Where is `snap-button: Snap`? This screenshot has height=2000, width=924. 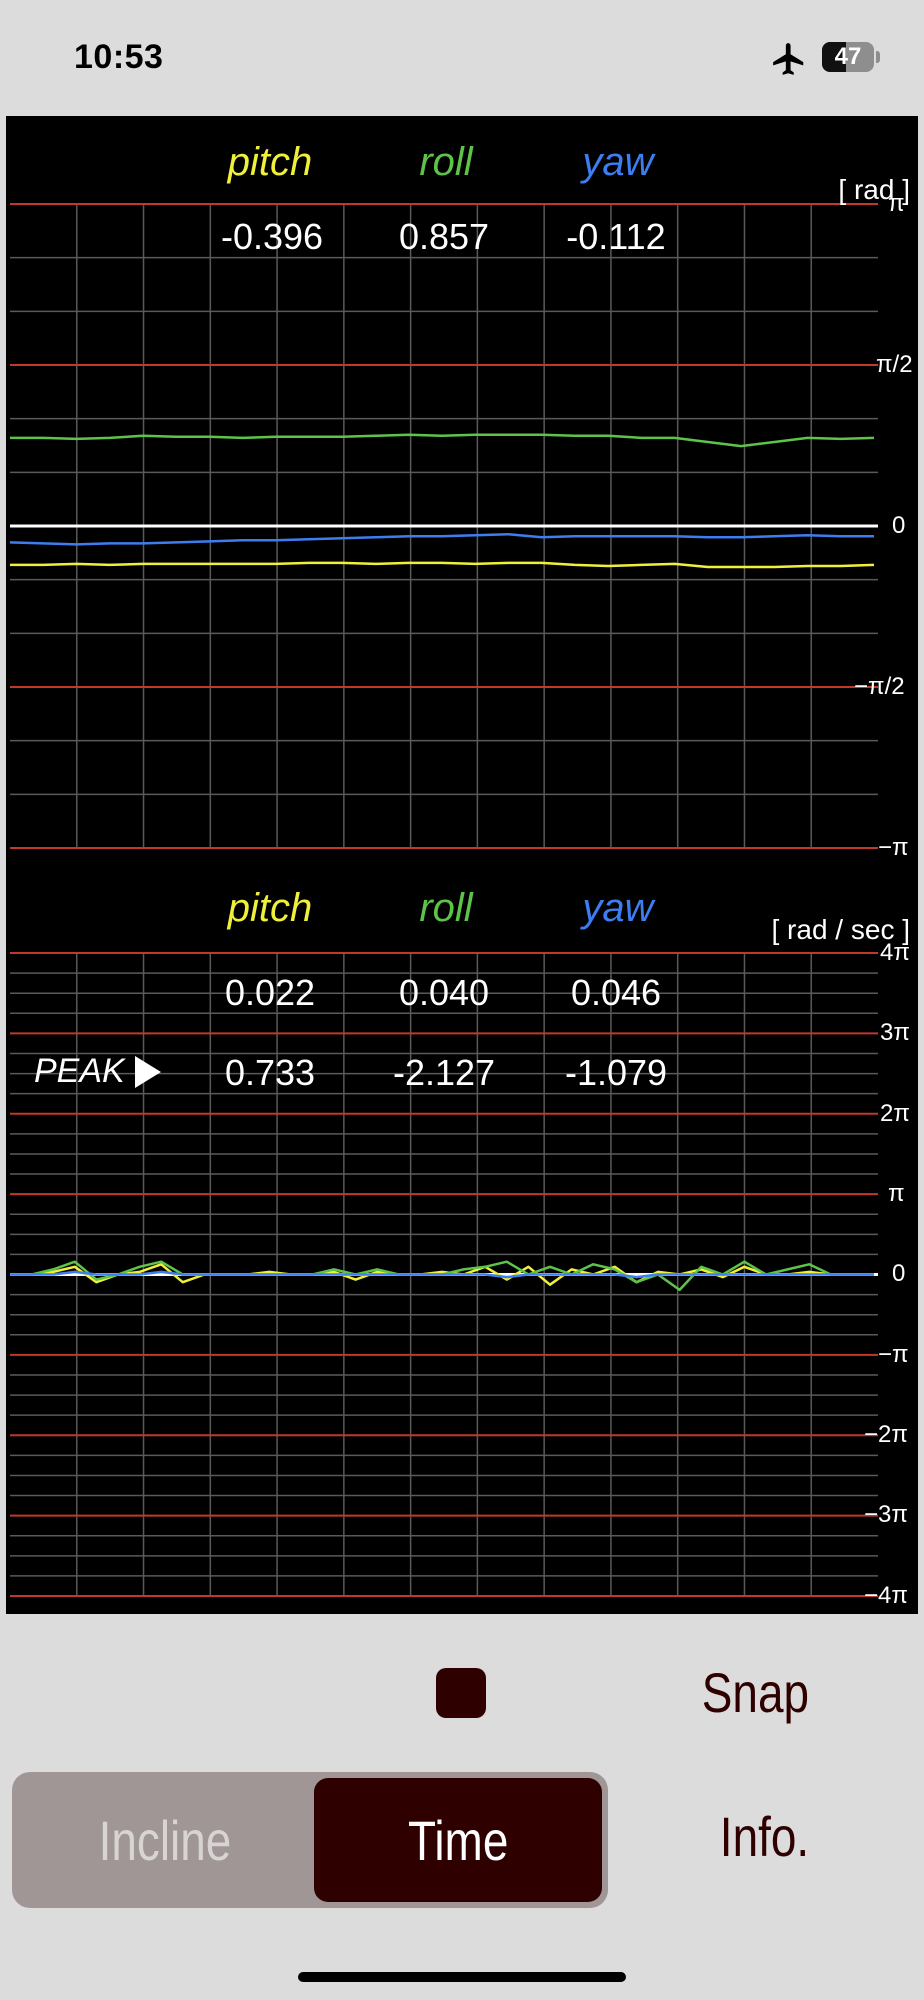
snap-button: Snap is located at coordinates (755, 1692).